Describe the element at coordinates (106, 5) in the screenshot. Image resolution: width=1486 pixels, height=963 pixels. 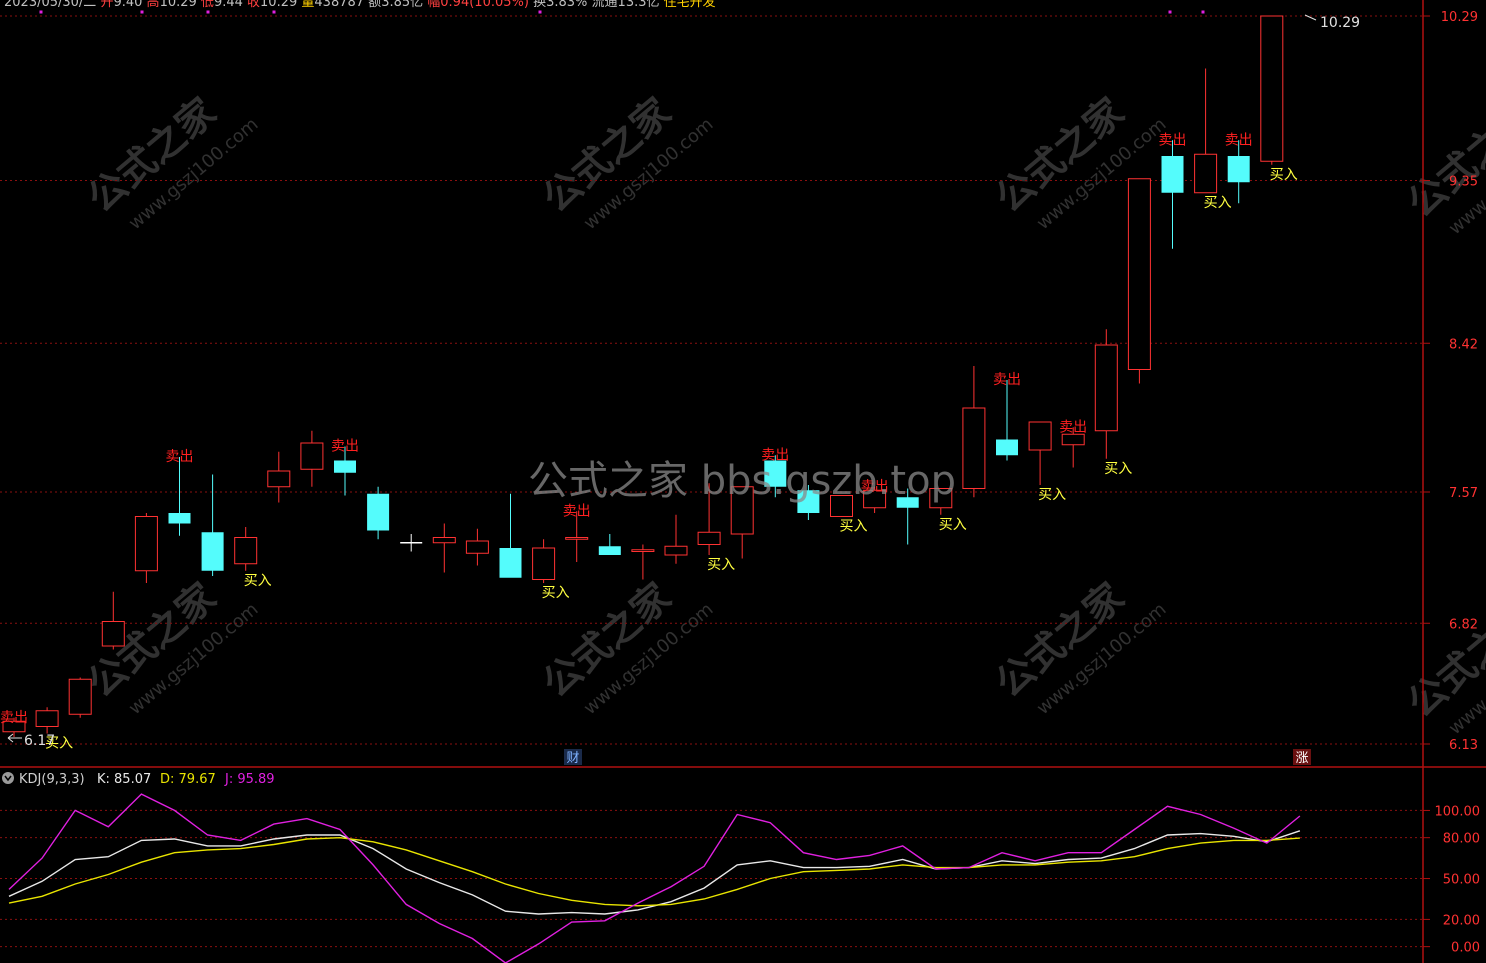
I see `header-segment: 开` at that location.